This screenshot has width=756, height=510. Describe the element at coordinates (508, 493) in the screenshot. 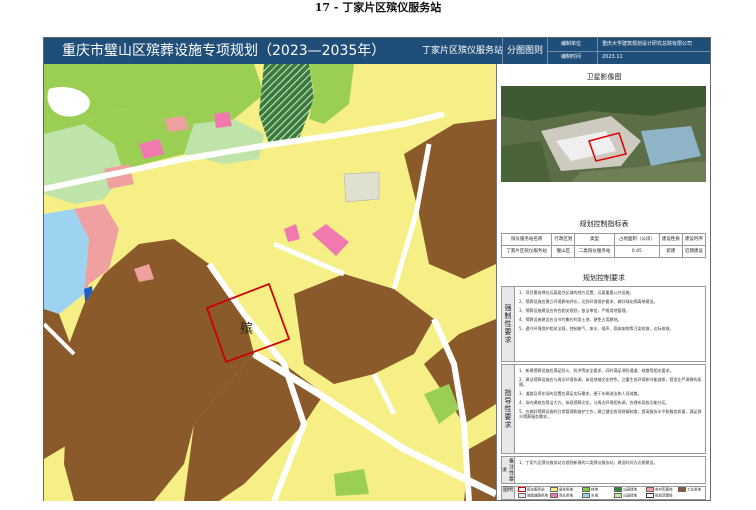

I see `legend-label: 图例` at that location.